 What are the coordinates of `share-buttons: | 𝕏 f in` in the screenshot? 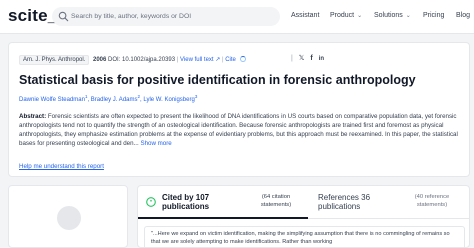 It's located at (308, 58).